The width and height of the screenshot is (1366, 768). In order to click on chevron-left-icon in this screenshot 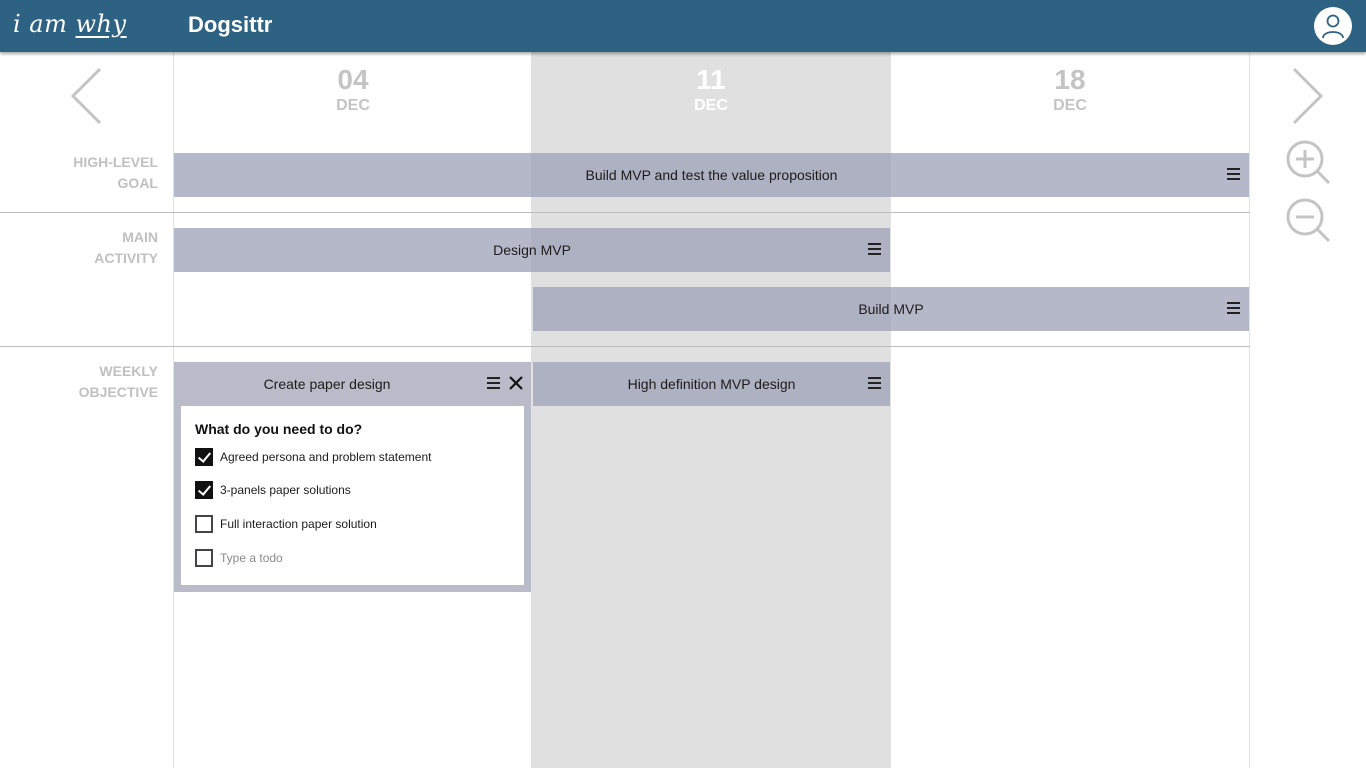, I will do `click(86, 96)`.